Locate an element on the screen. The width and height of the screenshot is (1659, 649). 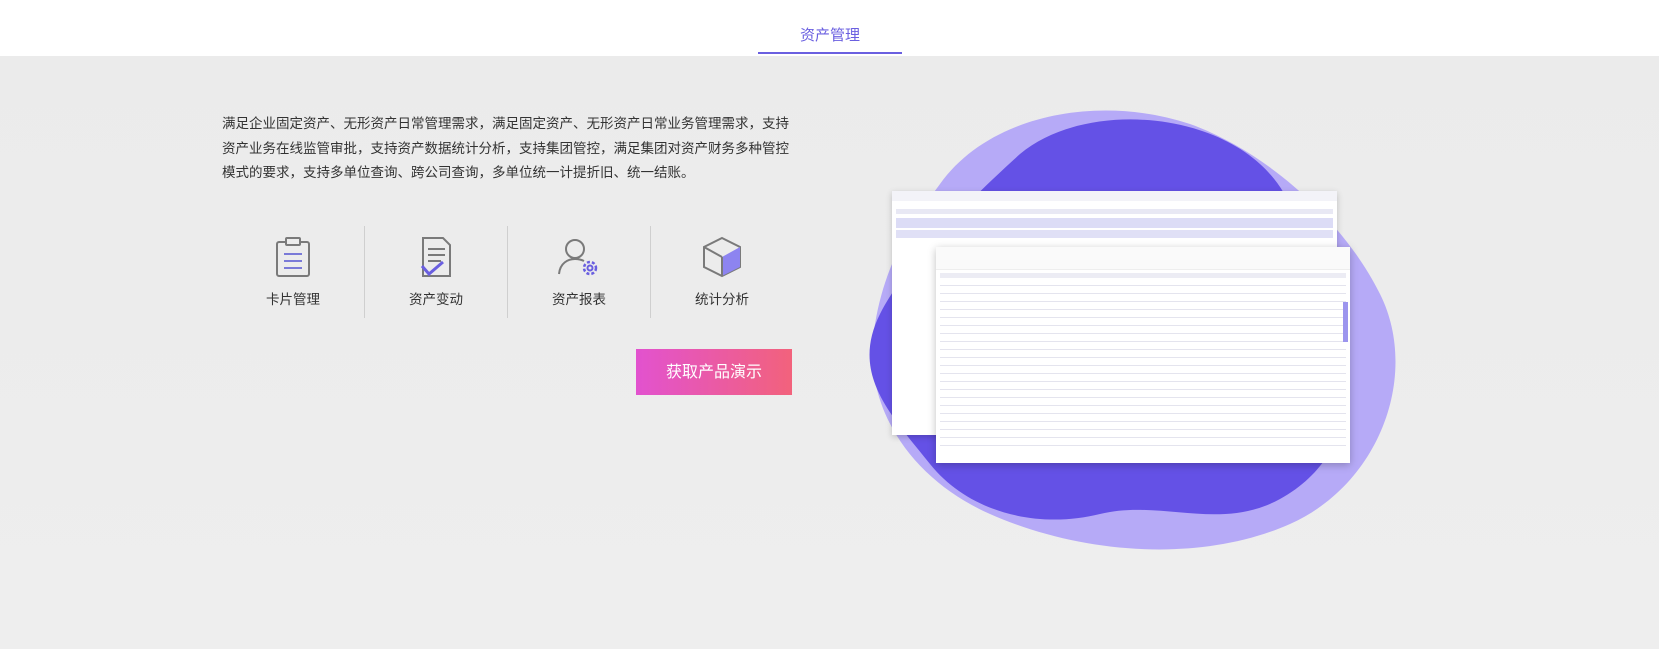
feature-label: 资产报表 is located at coordinates (579, 300).